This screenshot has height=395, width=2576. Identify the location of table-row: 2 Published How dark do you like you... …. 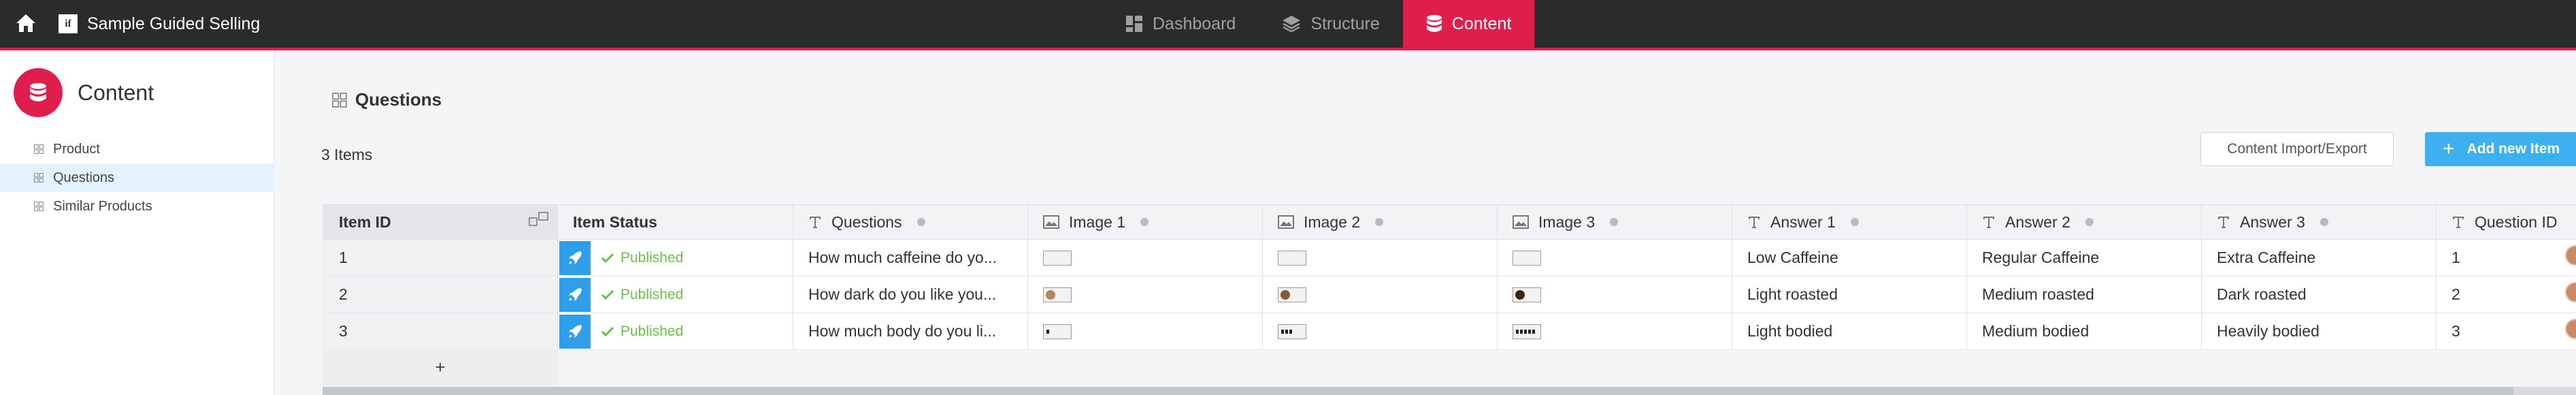
(1449, 294).